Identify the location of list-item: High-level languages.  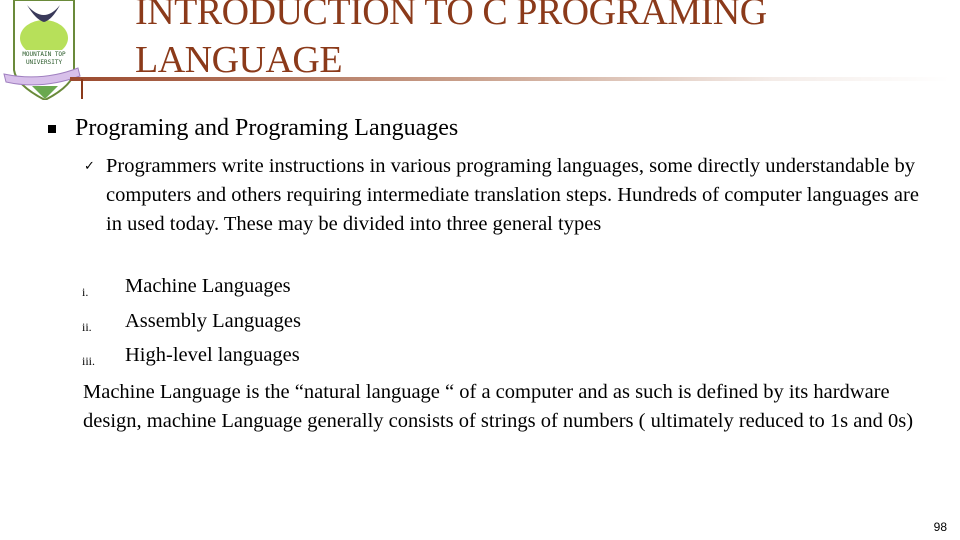
(212, 355).